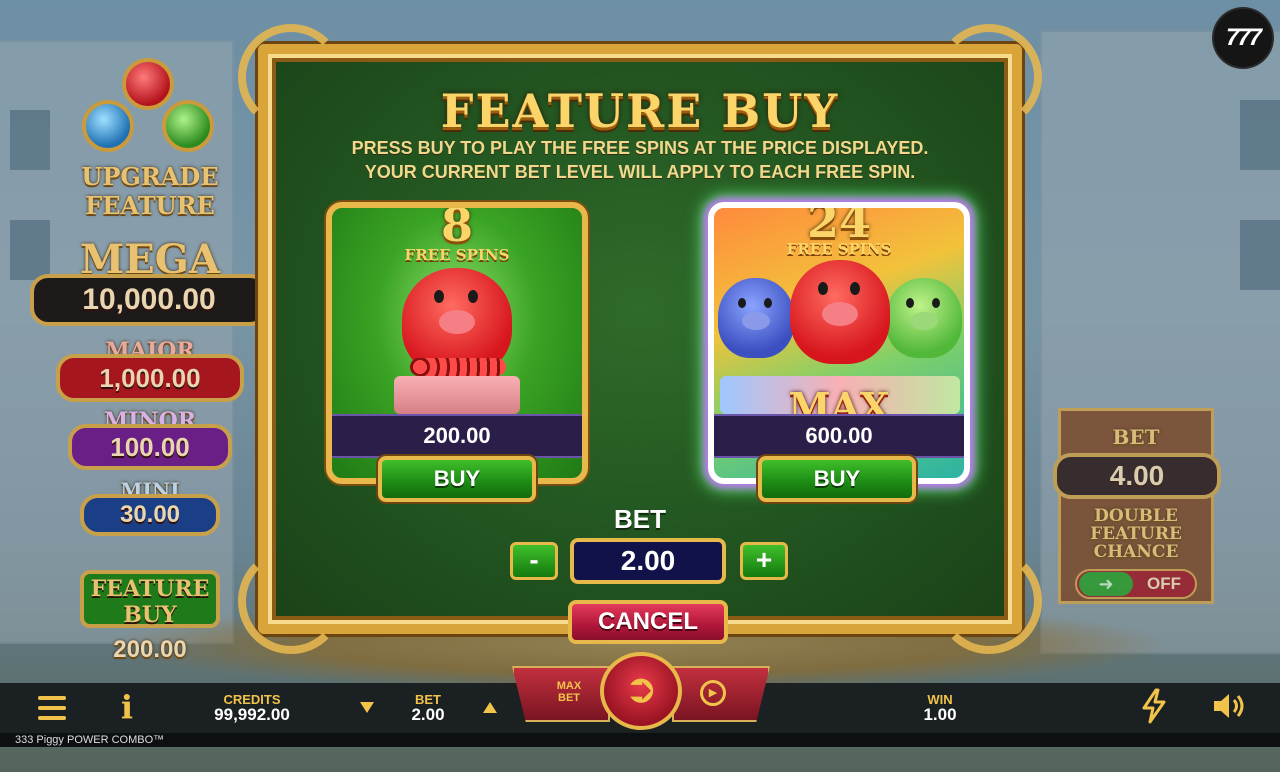 The width and height of the screenshot is (1280, 772). What do you see at coordinates (150, 589) in the screenshot?
I see `side-feature-buy-line1: FEATURE` at bounding box center [150, 589].